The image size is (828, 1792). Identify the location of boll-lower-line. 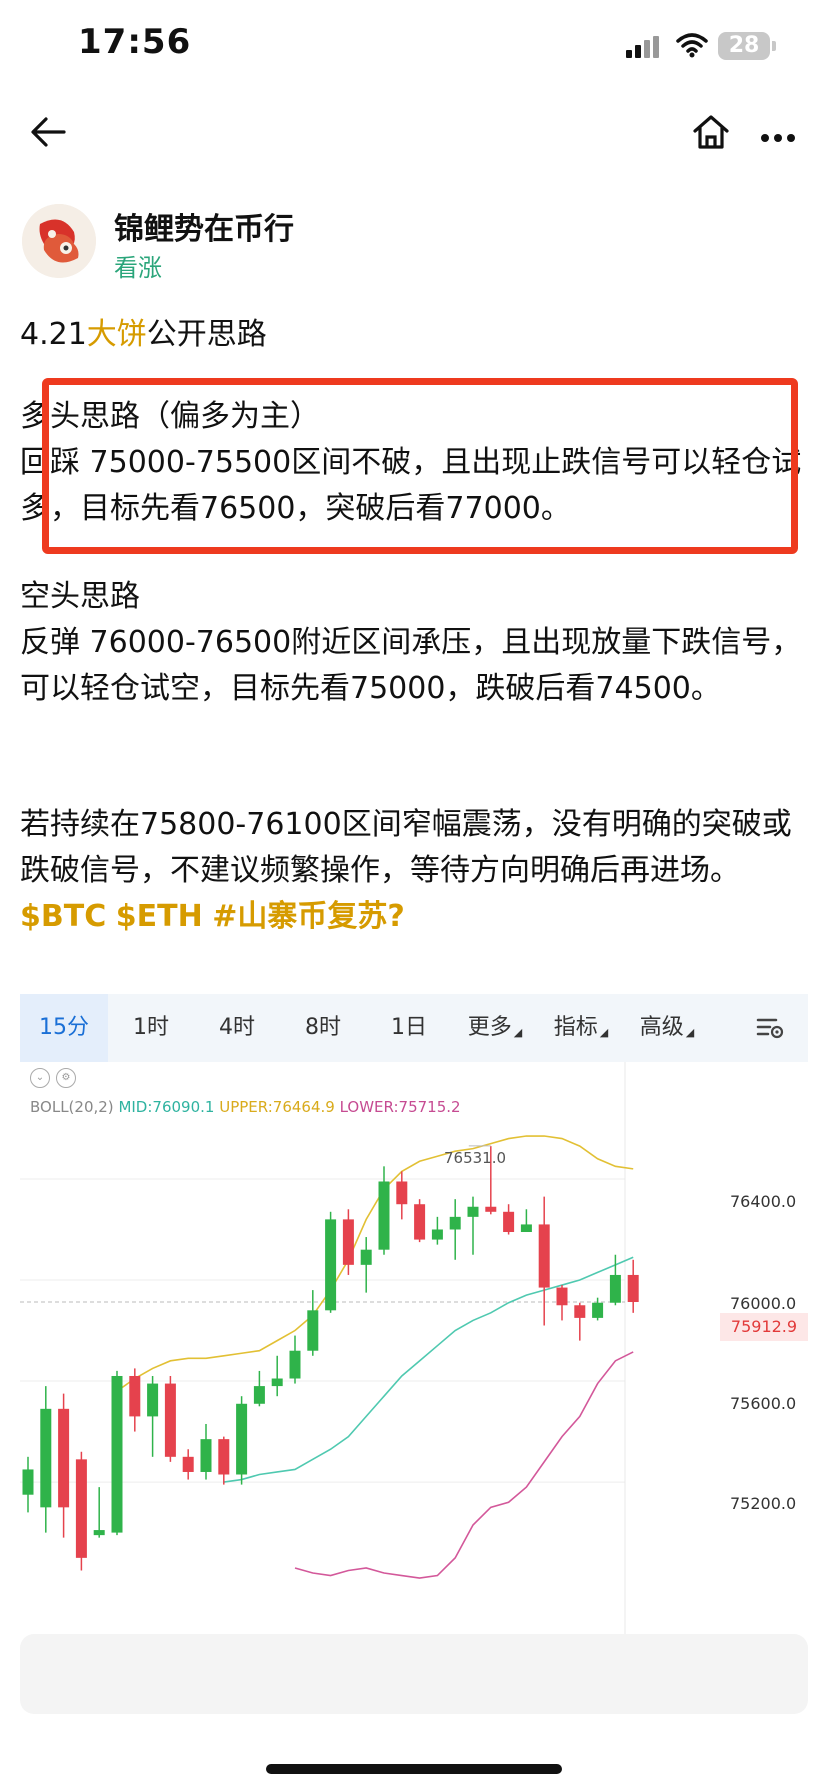
(464, 1465).